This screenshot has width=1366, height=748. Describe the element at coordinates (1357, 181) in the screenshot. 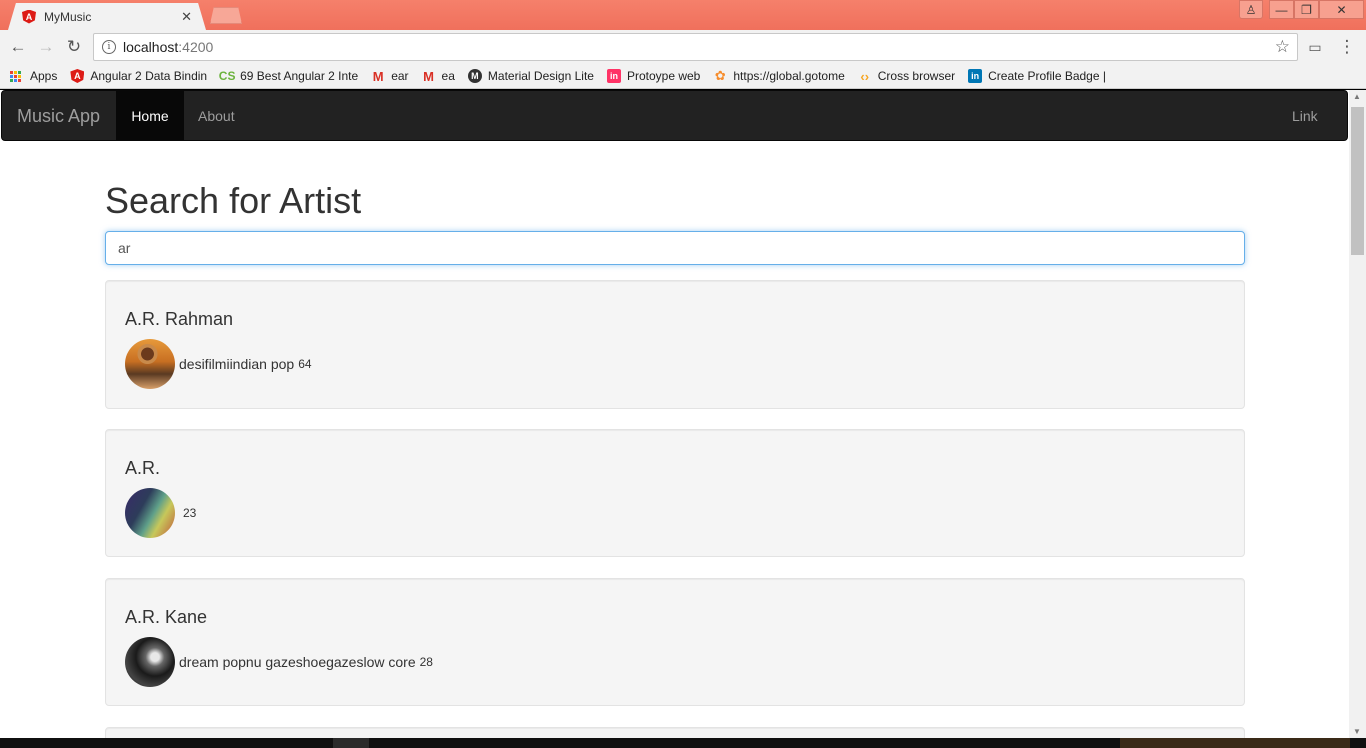

I see `scrollbar-thumb` at that location.